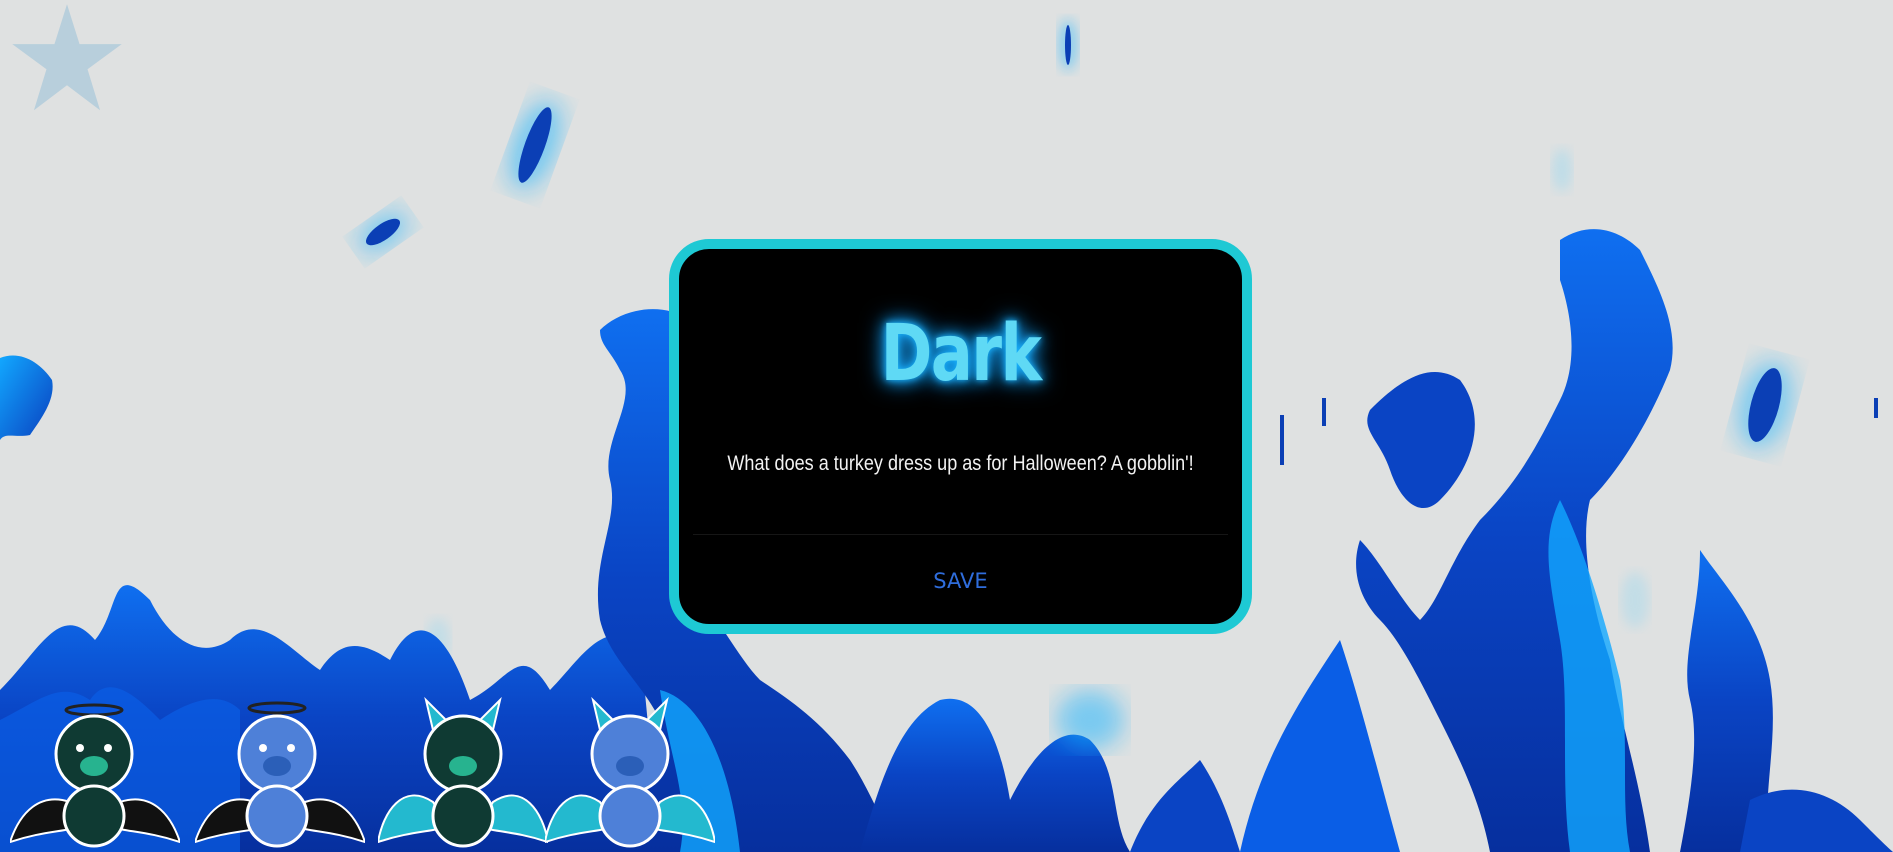  What do you see at coordinates (95, 772) in the screenshot?
I see `angel-pig-character` at bounding box center [95, 772].